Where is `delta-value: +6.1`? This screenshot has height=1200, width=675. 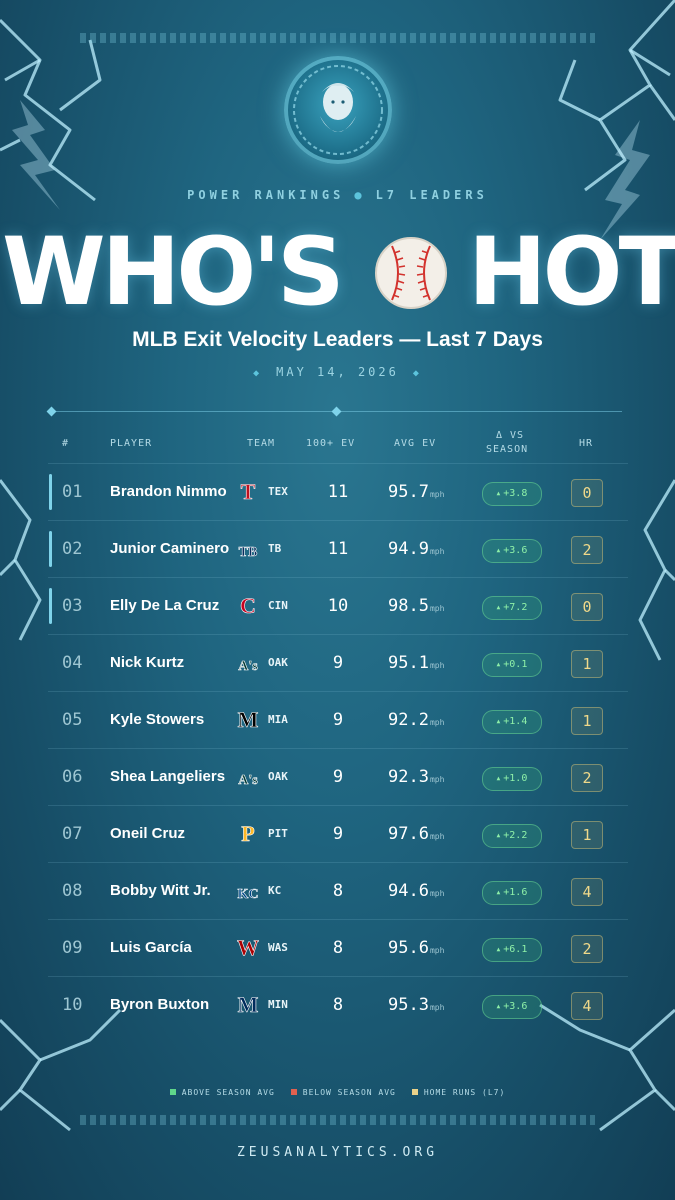
delta-value: +6.1 is located at coordinates (515, 949).